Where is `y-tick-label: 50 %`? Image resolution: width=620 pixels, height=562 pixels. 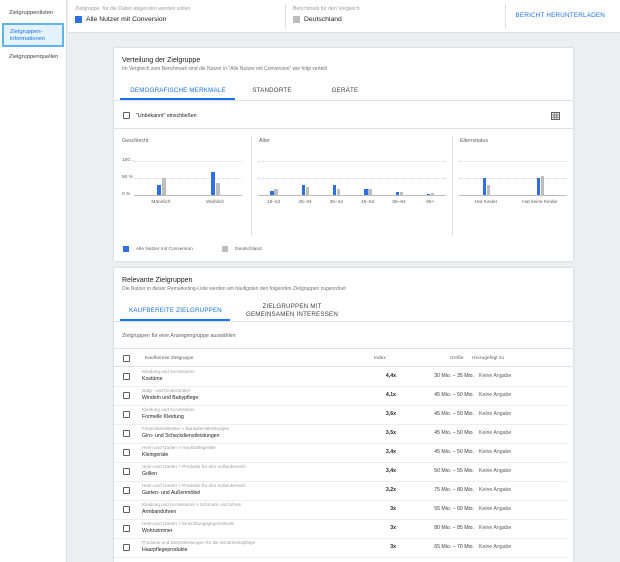
y-tick-label: 50 % is located at coordinates (127, 177).